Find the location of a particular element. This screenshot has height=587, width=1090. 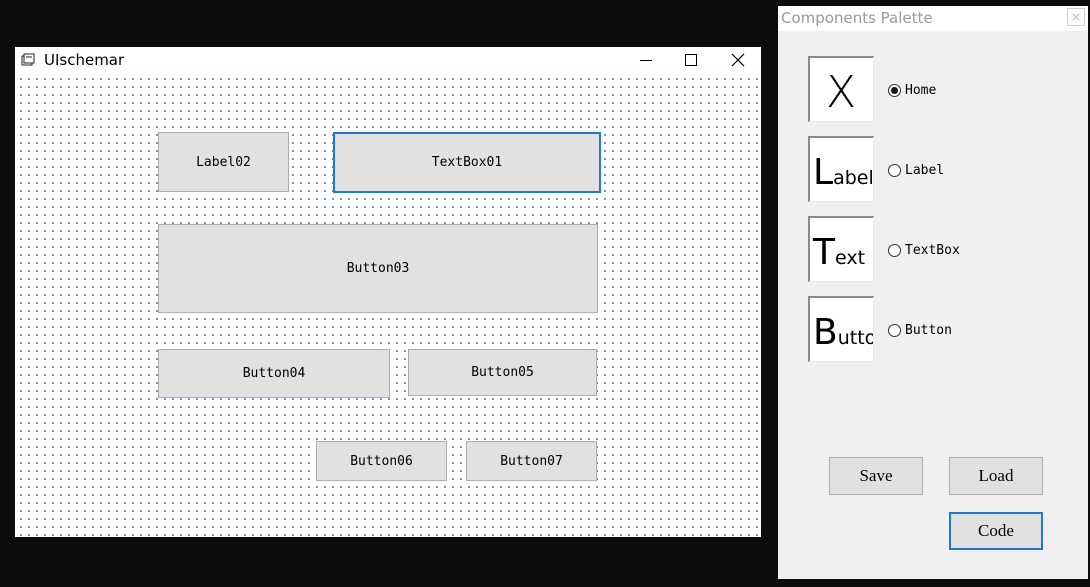

textbox-tile: Text is located at coordinates (841, 249).